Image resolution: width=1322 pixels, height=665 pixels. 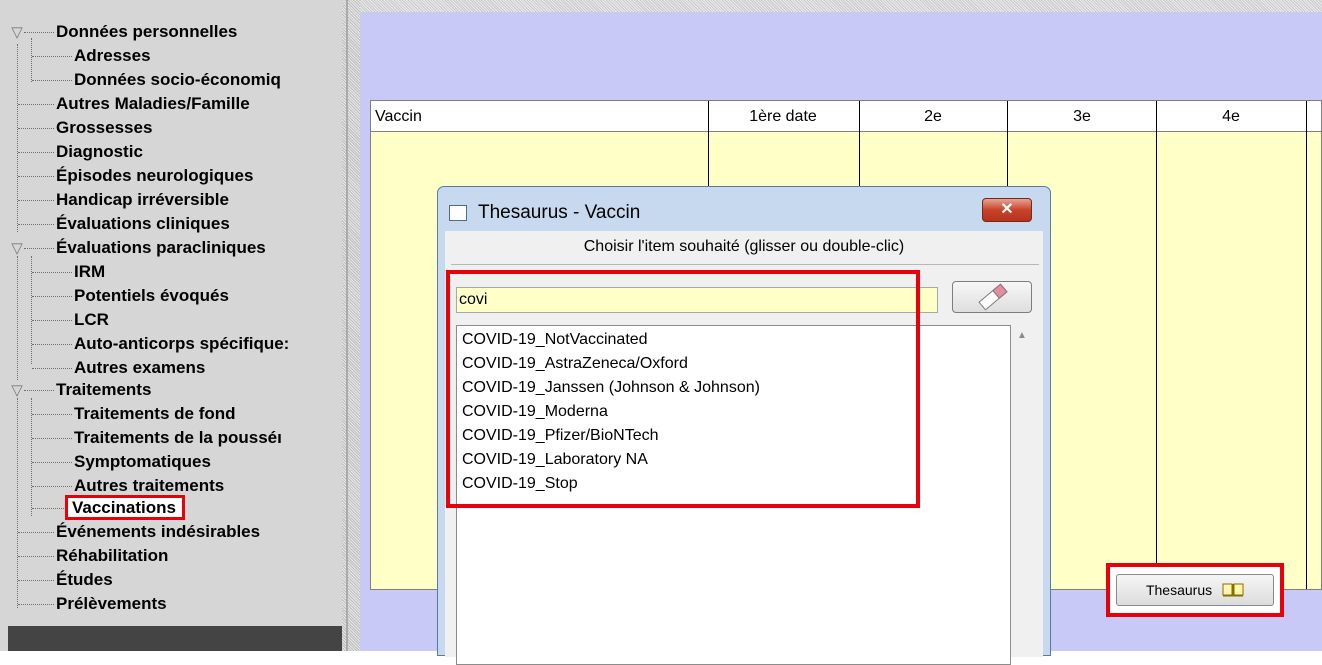 I want to click on splitter-divider, so click(x=347, y=325).